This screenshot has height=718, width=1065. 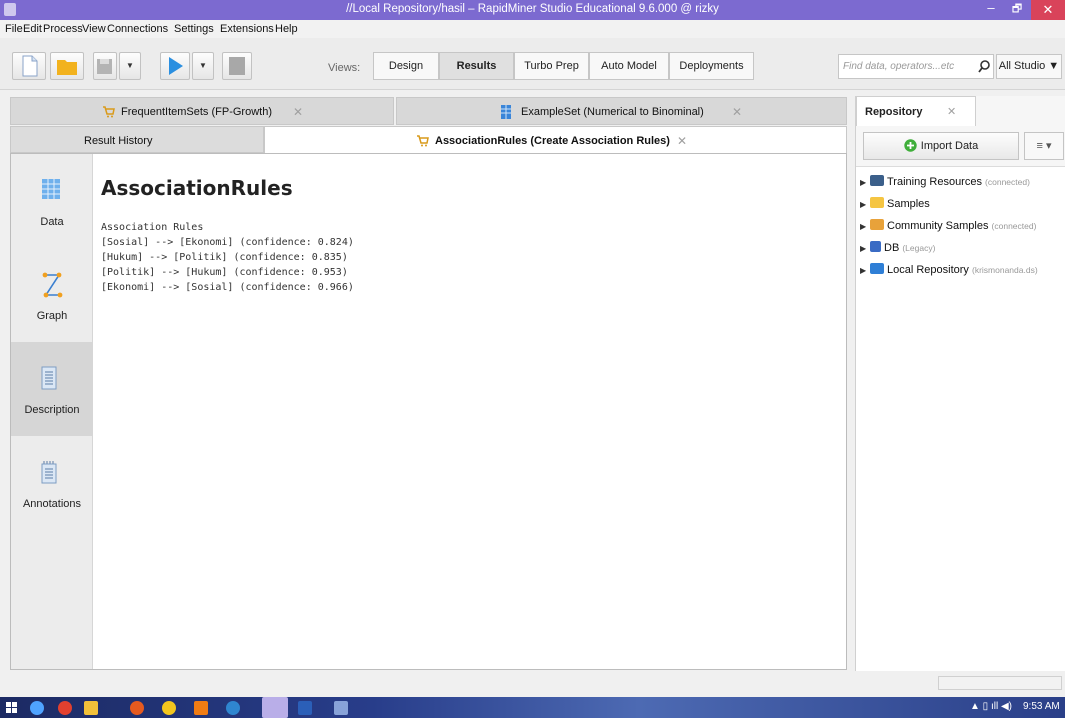 What do you see at coordinates (52, 316) in the screenshot?
I see `sidebar-item-label: Graph` at bounding box center [52, 316].